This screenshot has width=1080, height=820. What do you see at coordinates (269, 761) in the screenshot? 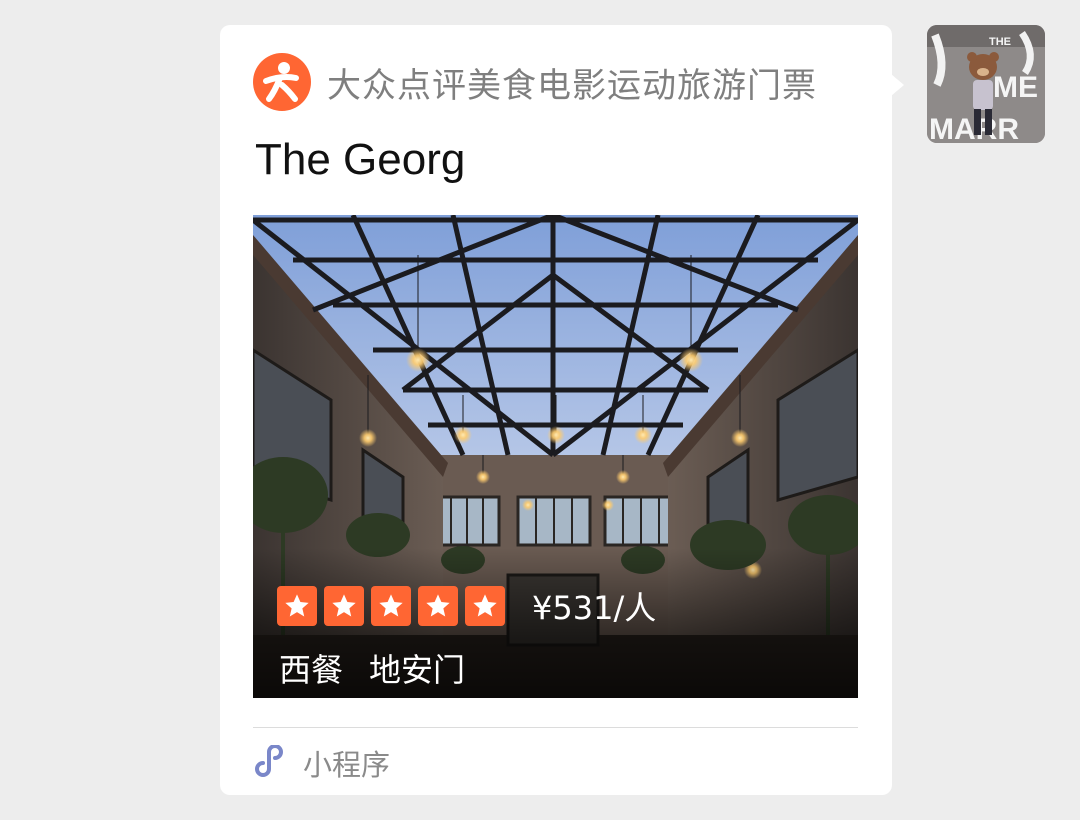
I see `mini-program-icon` at bounding box center [269, 761].